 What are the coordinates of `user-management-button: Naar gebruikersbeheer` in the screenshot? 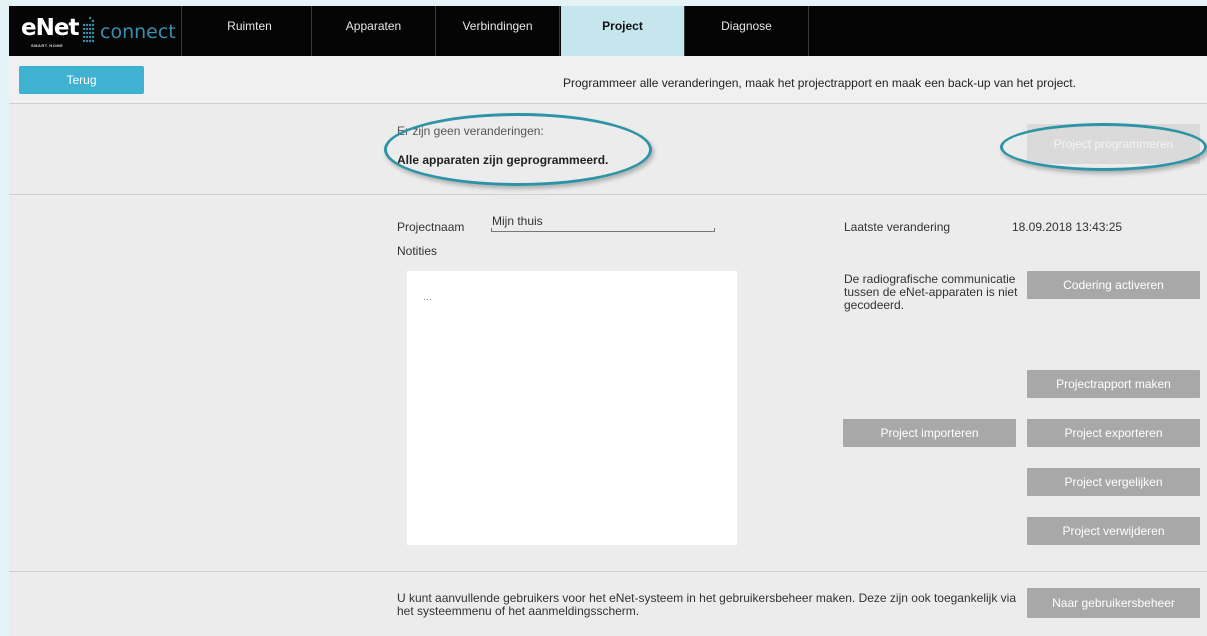 It's located at (1113, 603).